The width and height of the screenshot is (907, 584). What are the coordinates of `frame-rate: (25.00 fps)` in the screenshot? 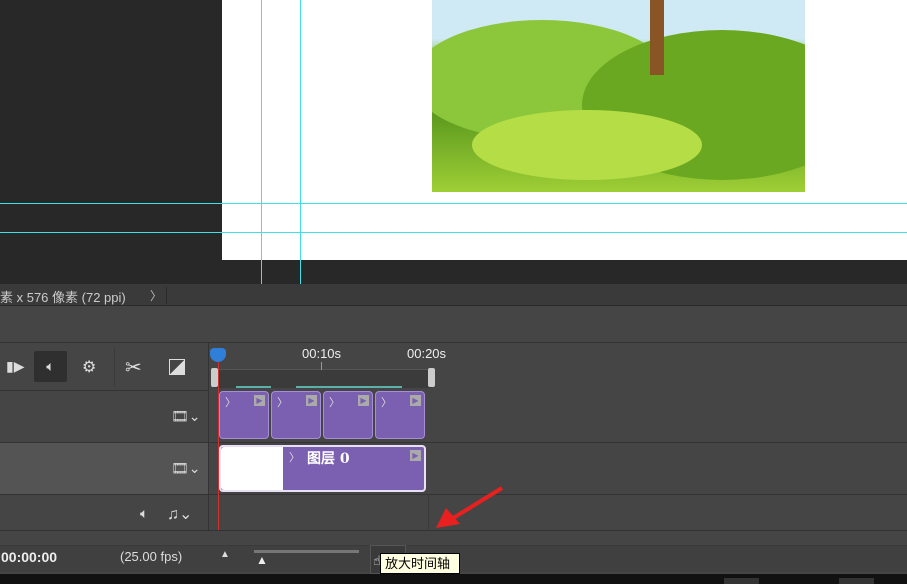 It's located at (151, 556).